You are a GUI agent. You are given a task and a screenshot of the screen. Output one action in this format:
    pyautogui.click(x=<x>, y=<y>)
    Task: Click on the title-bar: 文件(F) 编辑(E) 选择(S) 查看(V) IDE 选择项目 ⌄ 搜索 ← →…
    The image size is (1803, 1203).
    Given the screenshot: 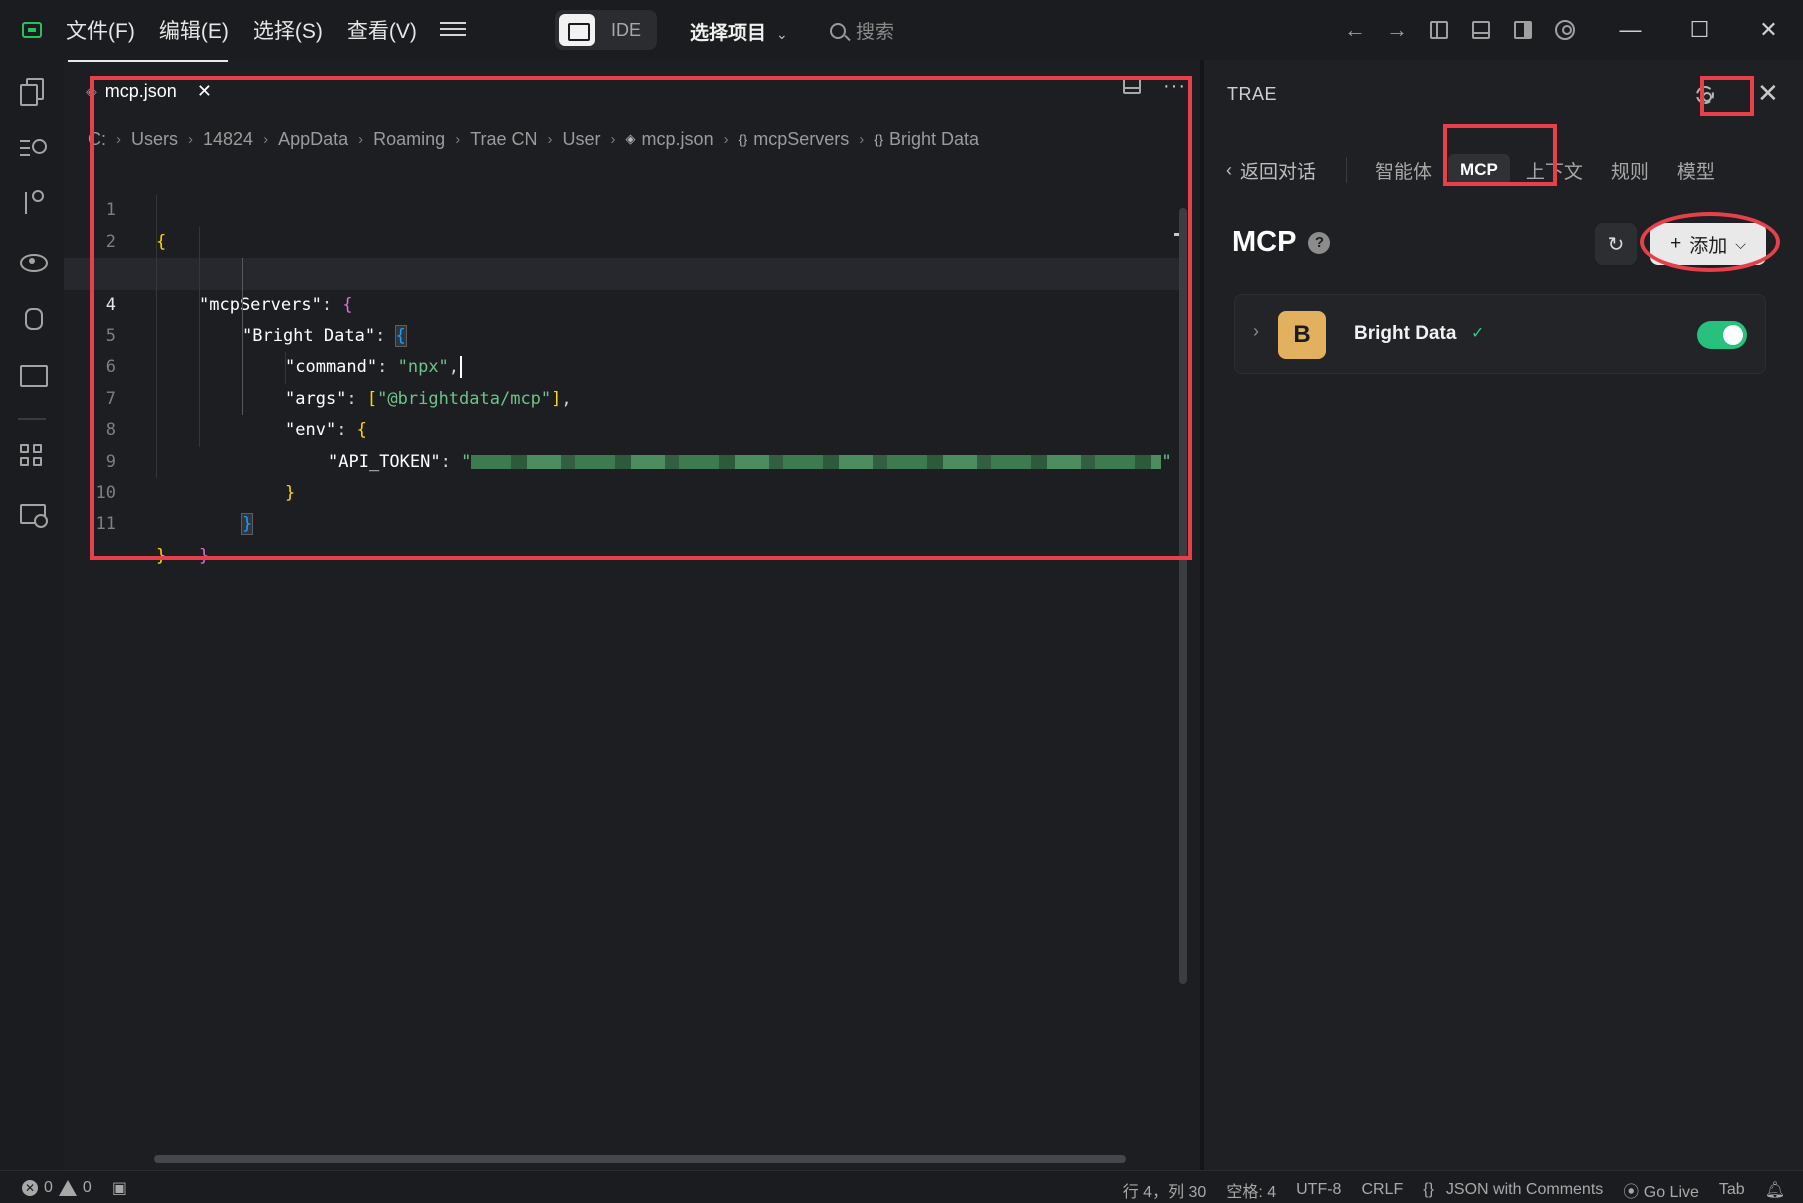 What is the action you would take?
    pyautogui.click(x=901, y=30)
    